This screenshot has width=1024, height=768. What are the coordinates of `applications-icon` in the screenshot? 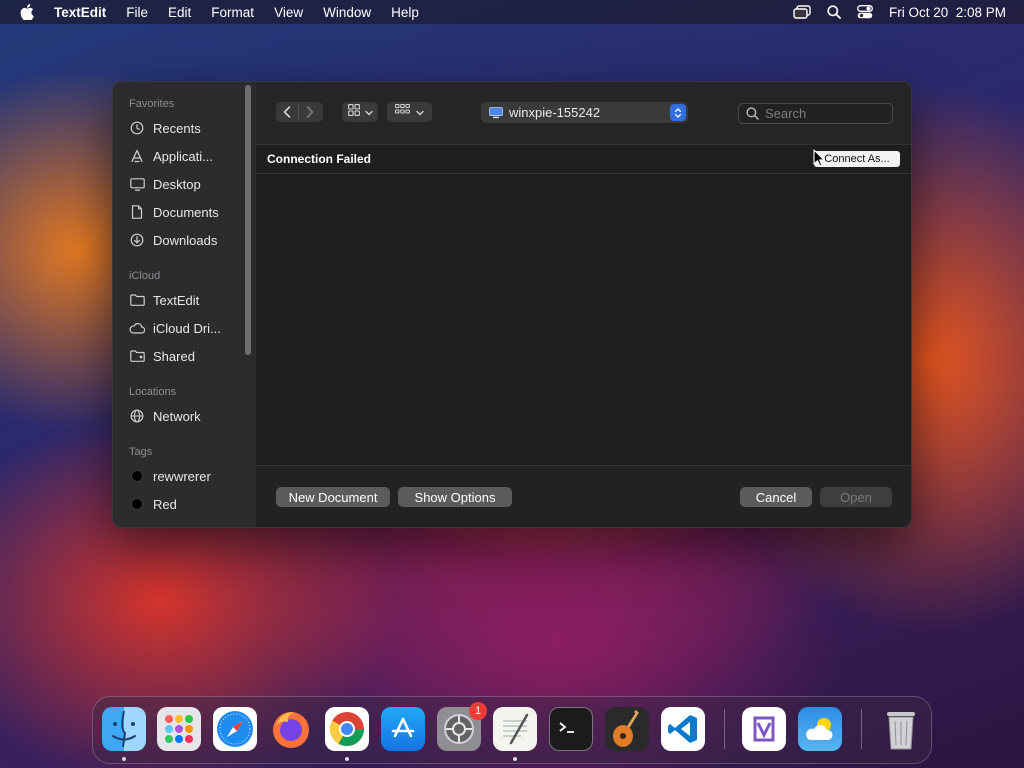 It's located at (137, 156).